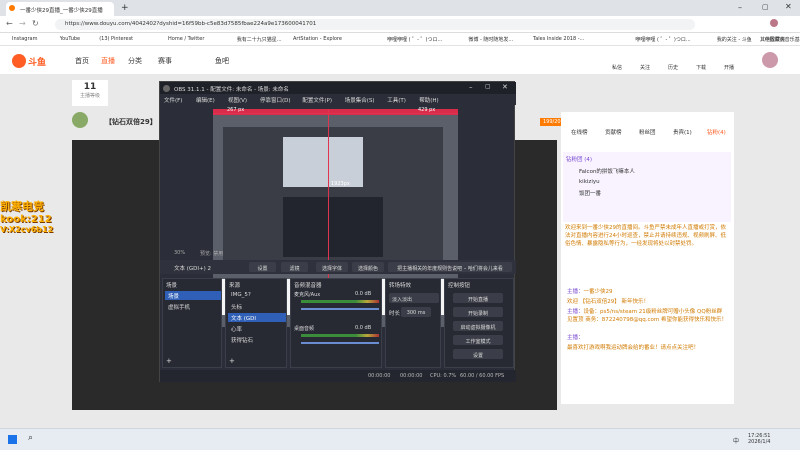 The image size is (800, 450). What do you see at coordinates (193, 306) in the screenshot?
I see `scene-item: 虚拟手机` at bounding box center [193, 306].